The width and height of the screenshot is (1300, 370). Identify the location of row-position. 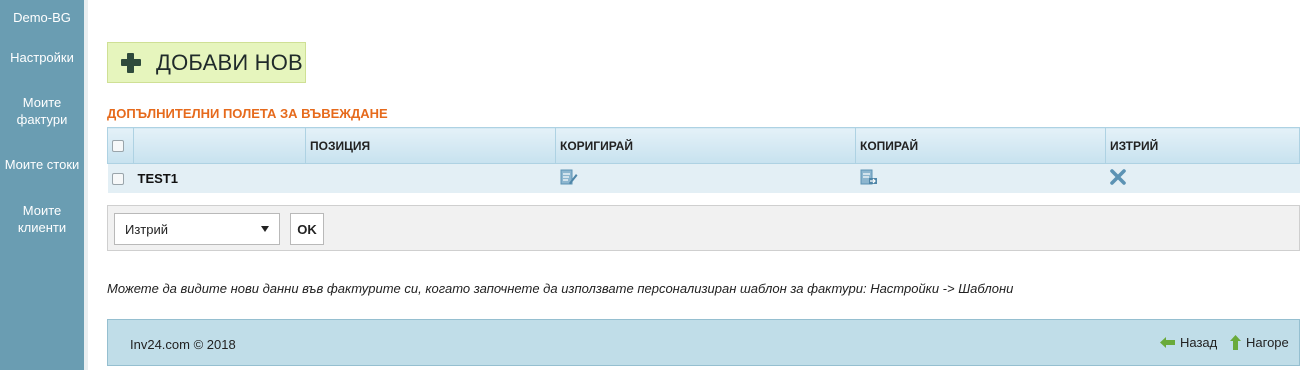
(430, 178).